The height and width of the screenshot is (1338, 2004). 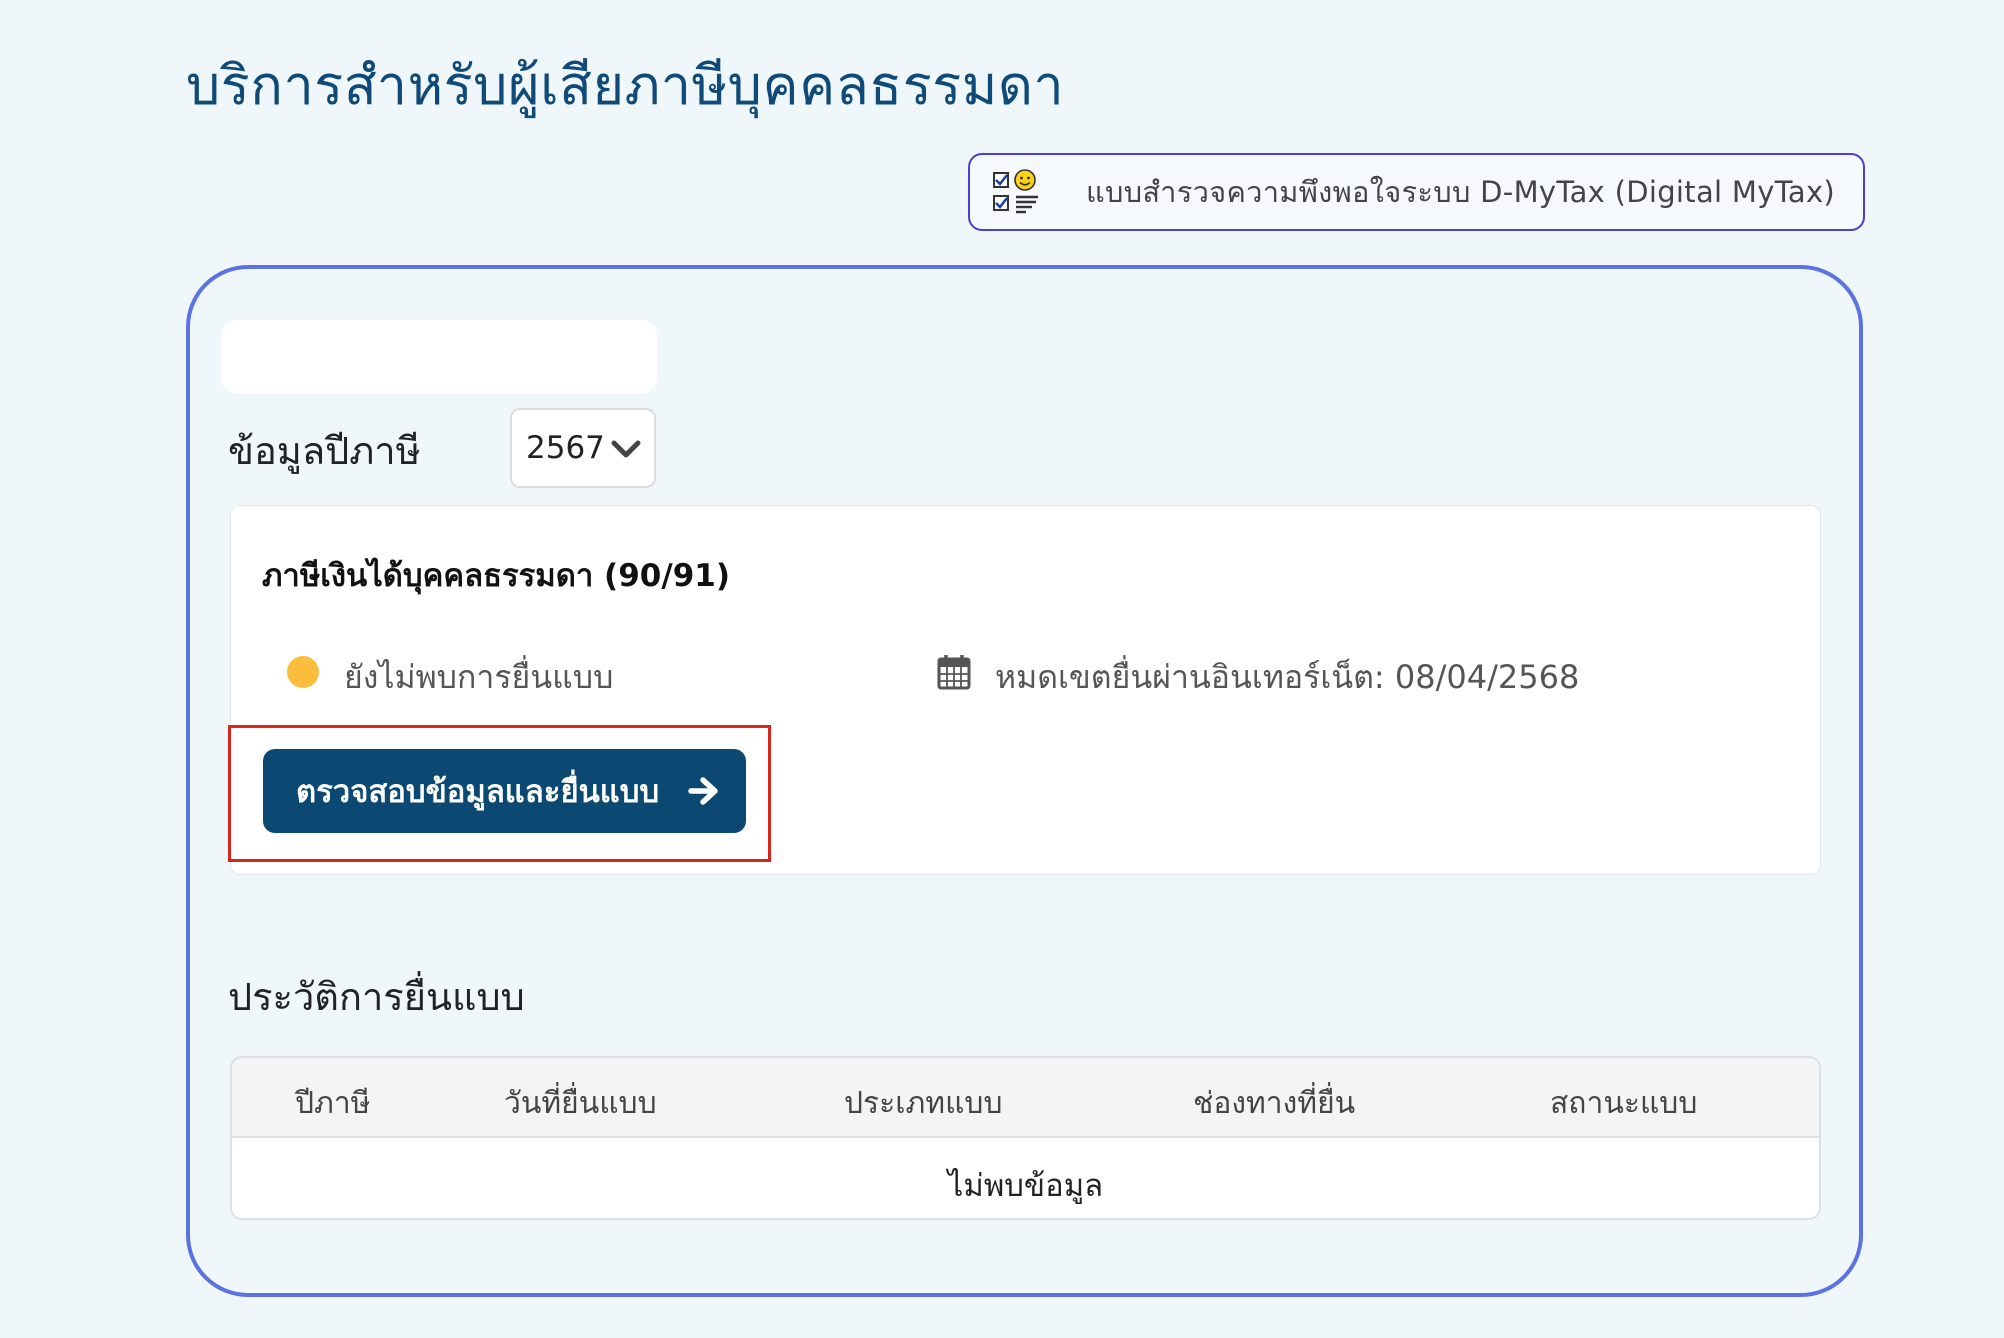 What do you see at coordinates (376, 997) in the screenshot?
I see `filing-history-title: ประวัติการยื่นแบบ` at bounding box center [376, 997].